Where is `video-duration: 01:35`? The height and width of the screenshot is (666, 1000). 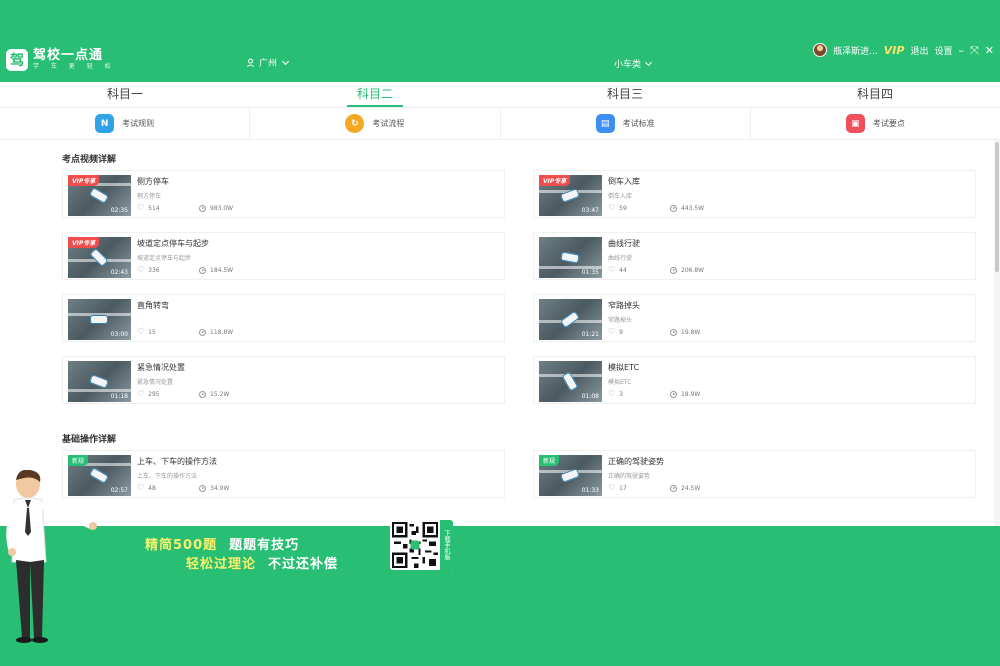 video-duration: 01:35 is located at coordinates (590, 272).